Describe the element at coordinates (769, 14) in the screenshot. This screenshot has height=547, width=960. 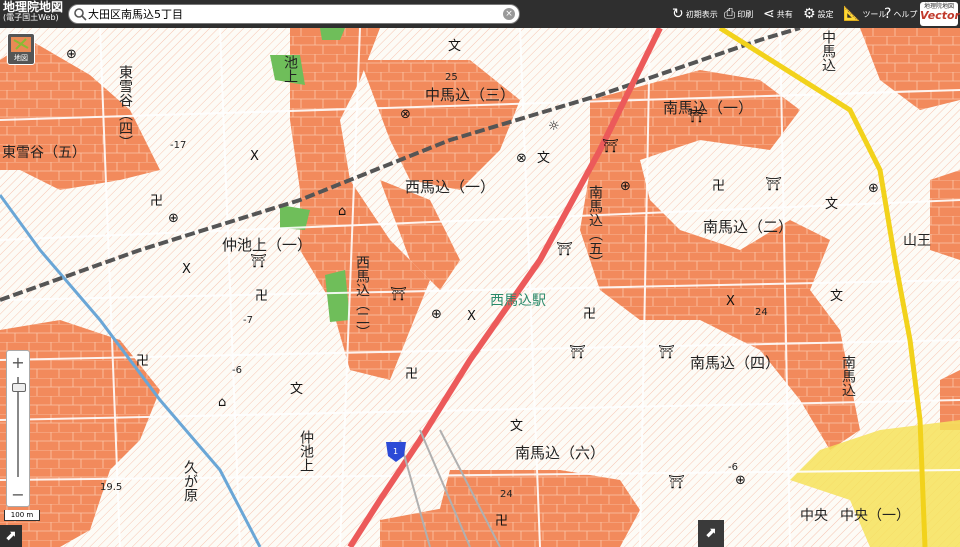
I see `share-icon: ⋖` at that location.